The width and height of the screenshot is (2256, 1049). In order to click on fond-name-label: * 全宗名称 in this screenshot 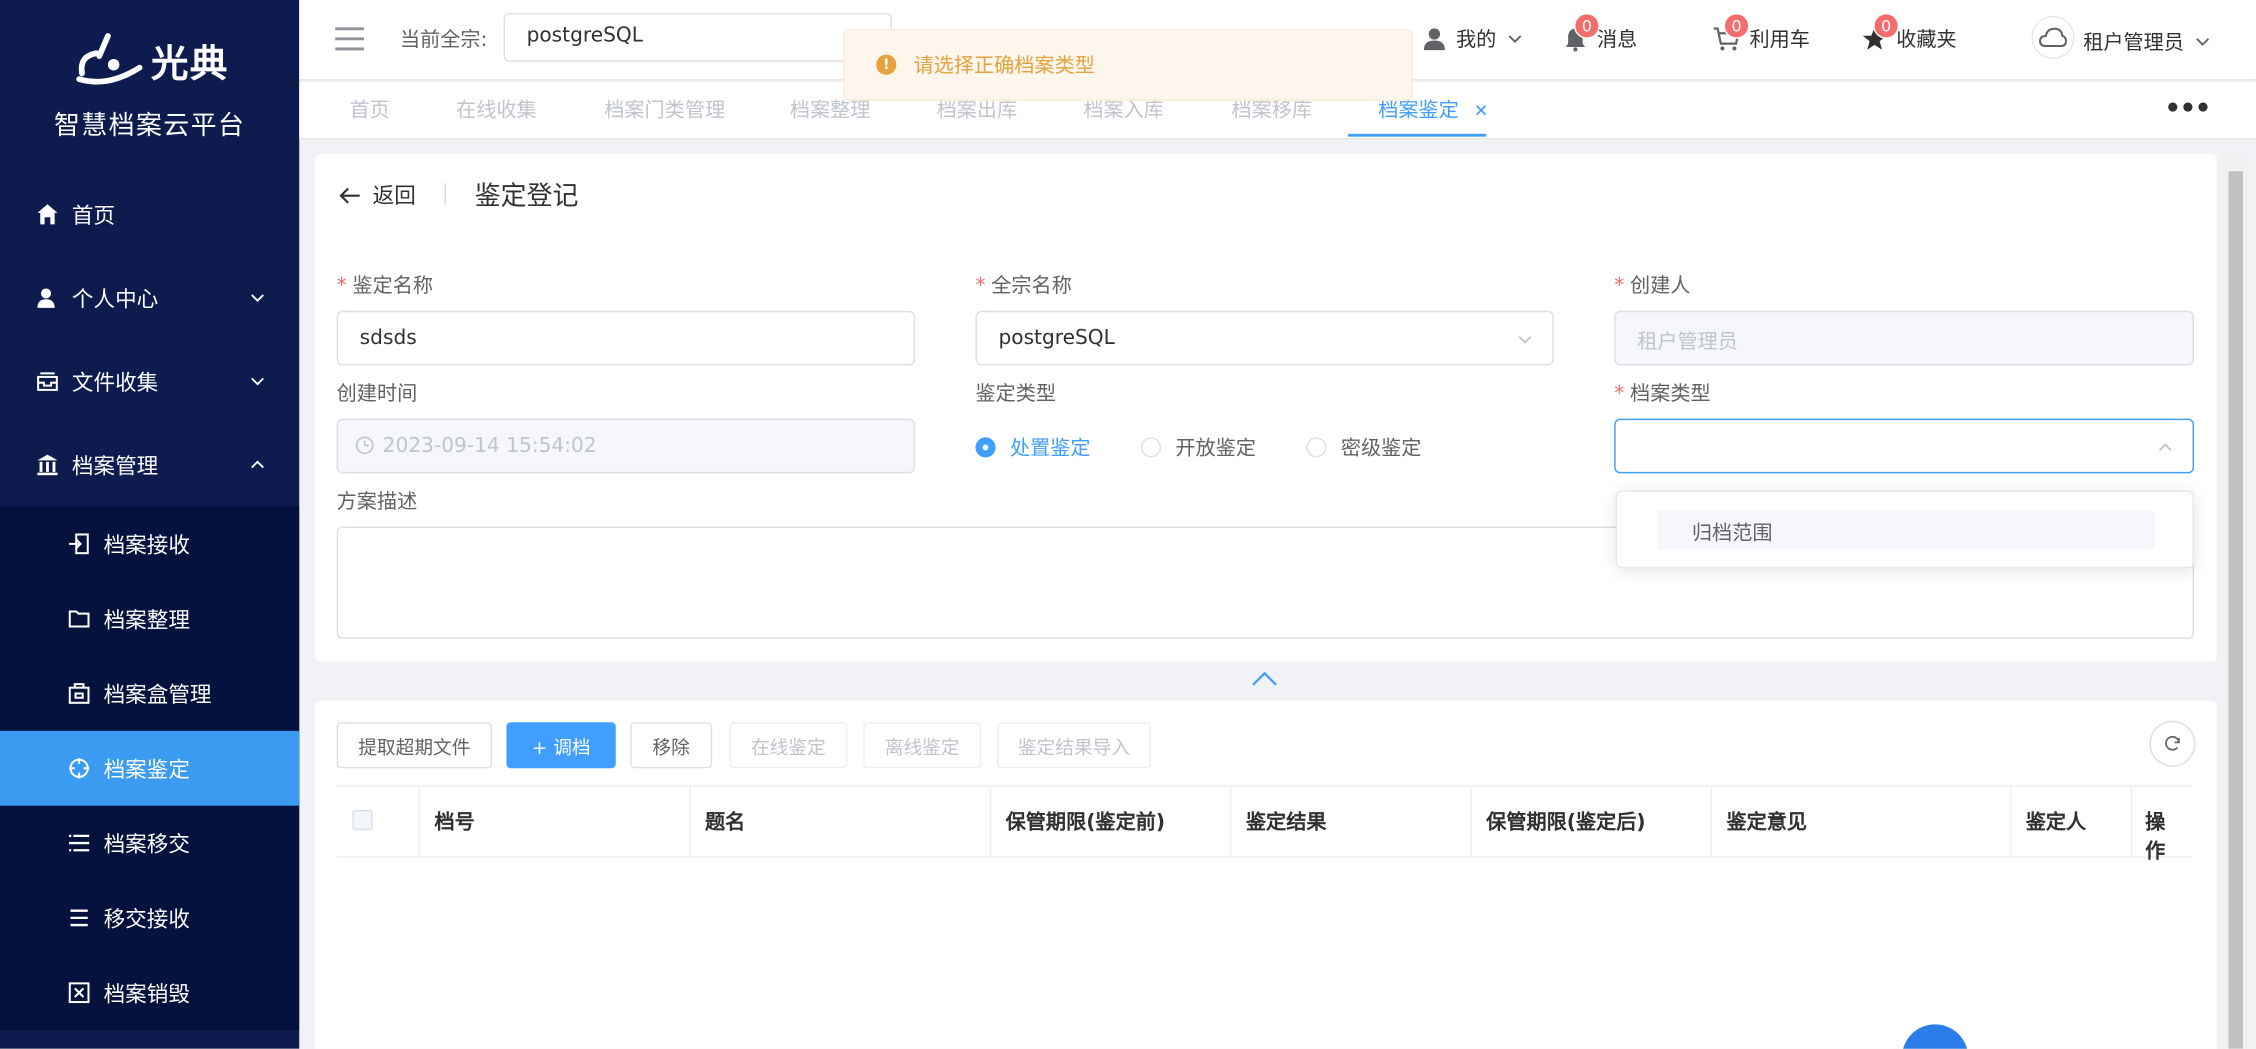, I will do `click(1023, 286)`.